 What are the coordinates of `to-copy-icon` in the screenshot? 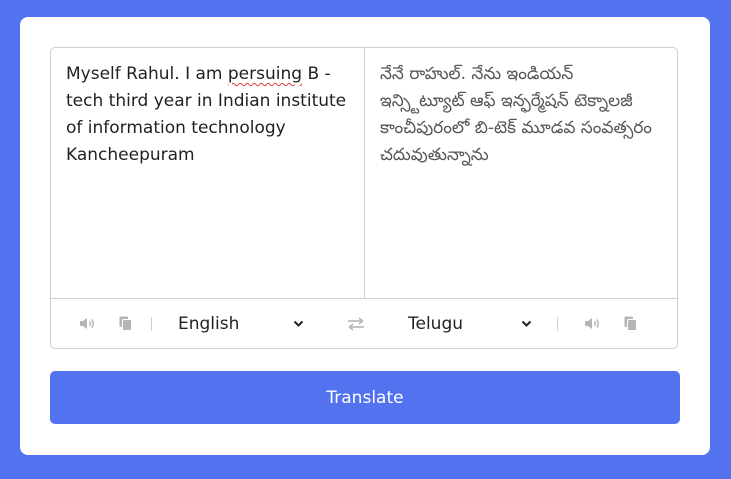 It's located at (630, 324).